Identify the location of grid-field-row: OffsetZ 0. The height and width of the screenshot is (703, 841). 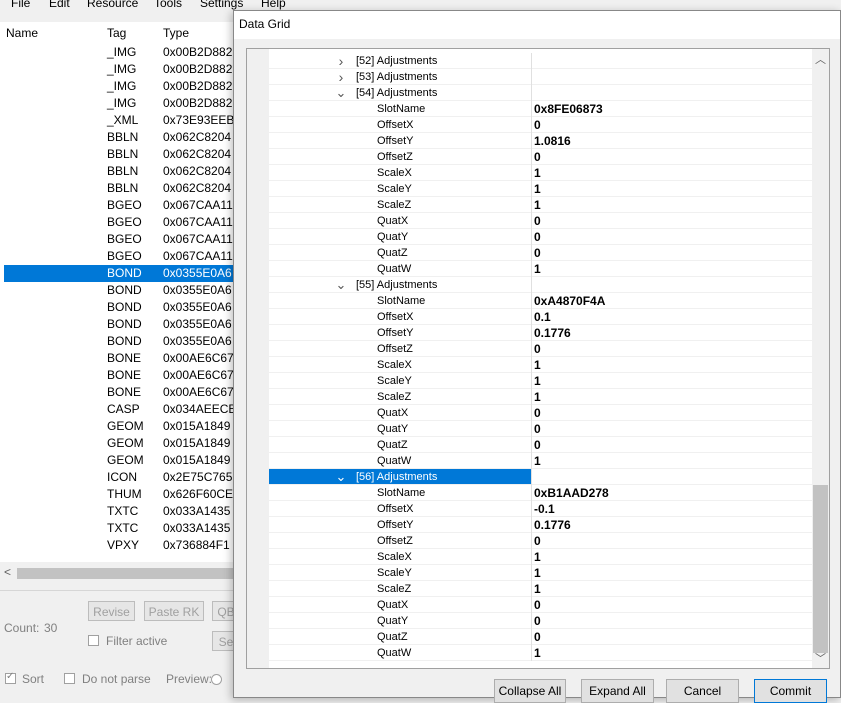
(541, 541).